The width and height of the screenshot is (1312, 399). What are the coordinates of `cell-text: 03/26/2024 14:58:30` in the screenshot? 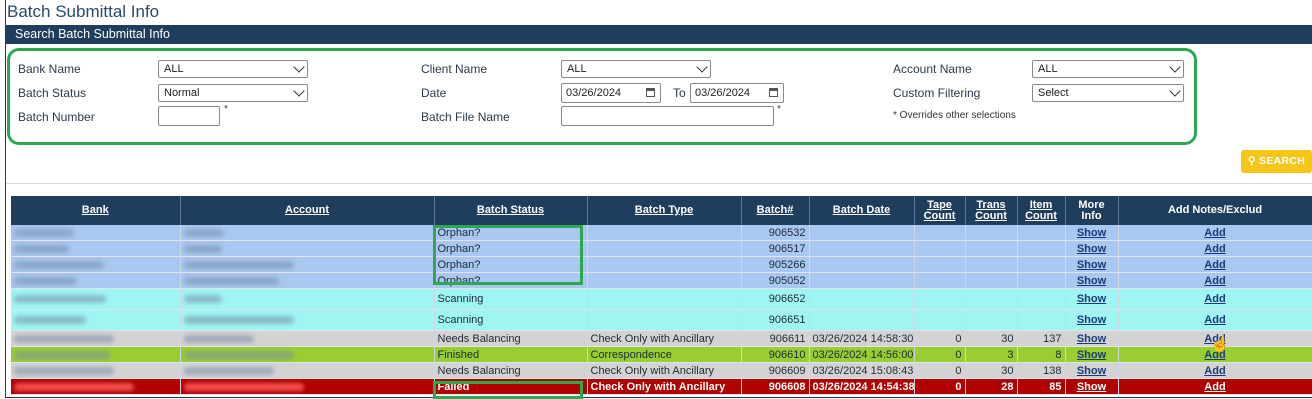 It's located at (863, 338).